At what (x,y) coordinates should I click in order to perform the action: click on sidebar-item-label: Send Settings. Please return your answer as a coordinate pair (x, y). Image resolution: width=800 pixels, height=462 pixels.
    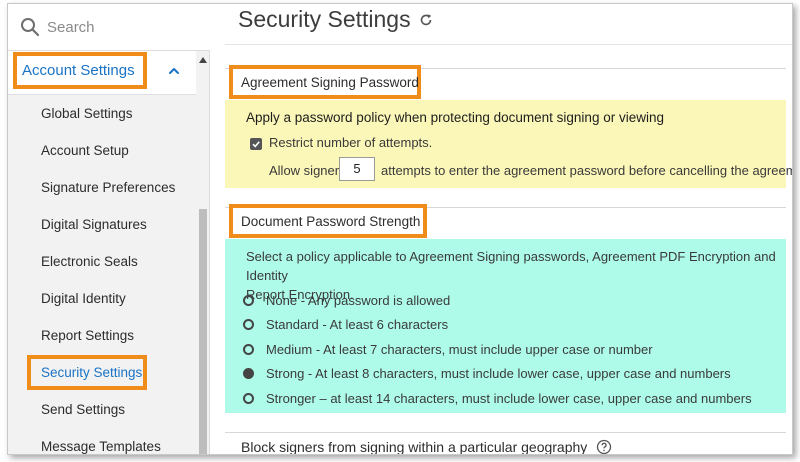
    Looking at the image, I should click on (83, 409).